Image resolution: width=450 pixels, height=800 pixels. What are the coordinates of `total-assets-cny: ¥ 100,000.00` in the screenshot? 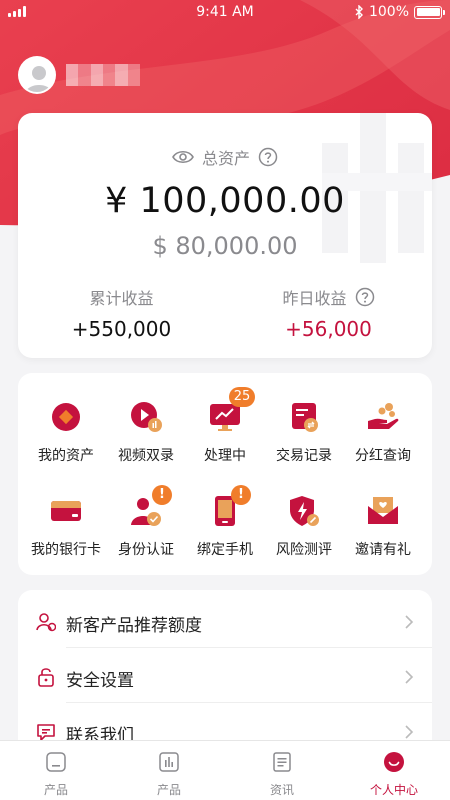 It's located at (225, 201).